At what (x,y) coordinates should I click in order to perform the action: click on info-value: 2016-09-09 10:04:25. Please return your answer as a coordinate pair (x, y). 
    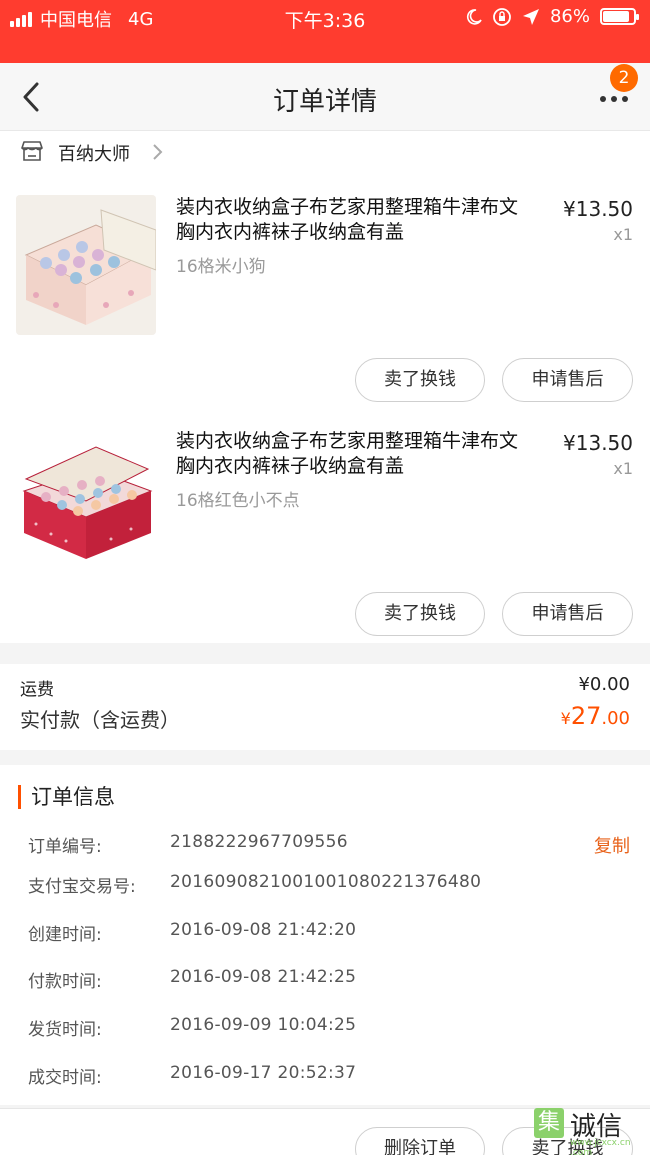
    Looking at the image, I should click on (263, 1025).